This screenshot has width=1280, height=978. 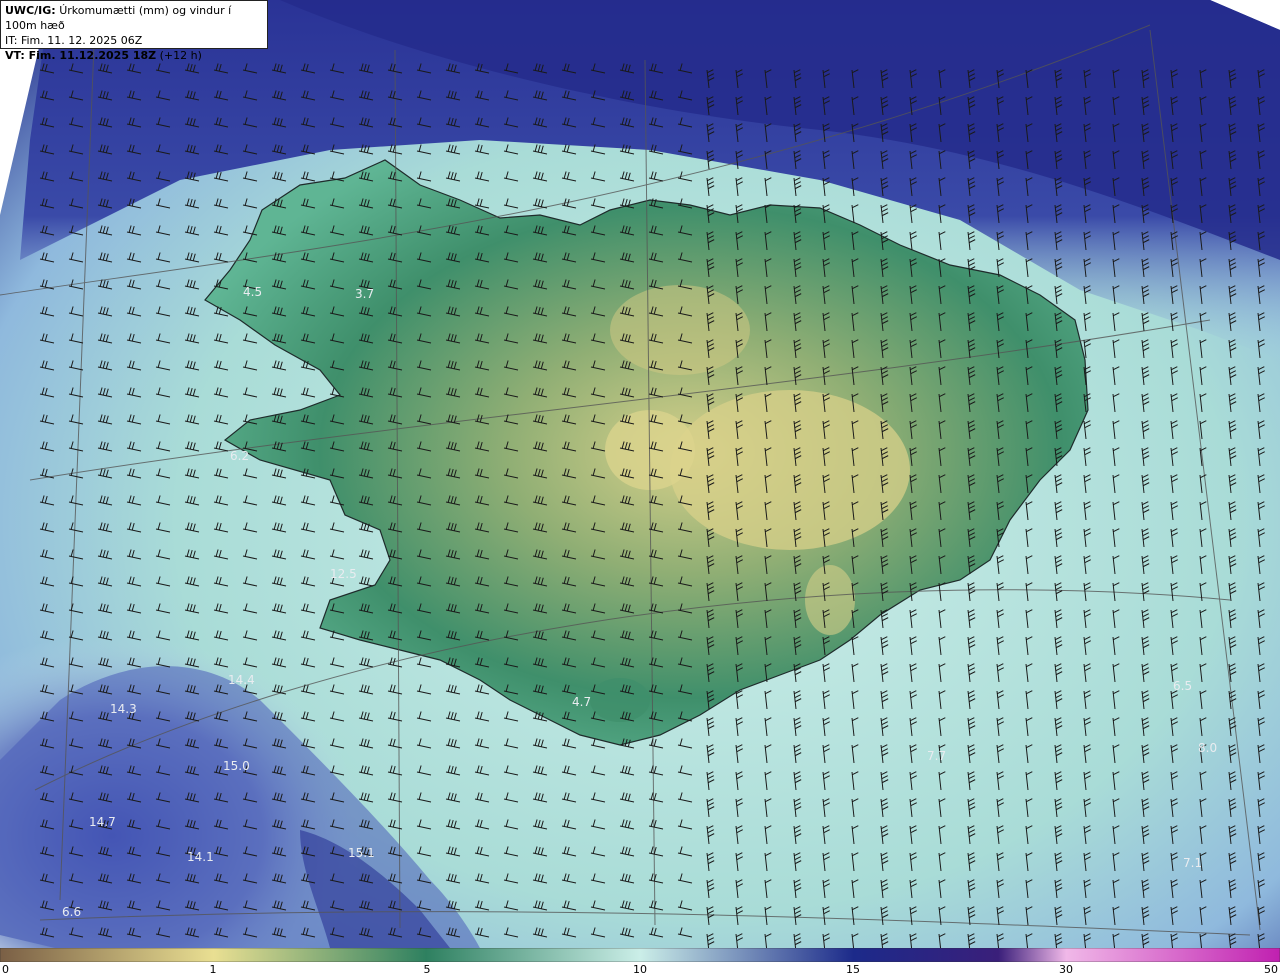 I want to click on map-label: 12.5, so click(x=343, y=574).